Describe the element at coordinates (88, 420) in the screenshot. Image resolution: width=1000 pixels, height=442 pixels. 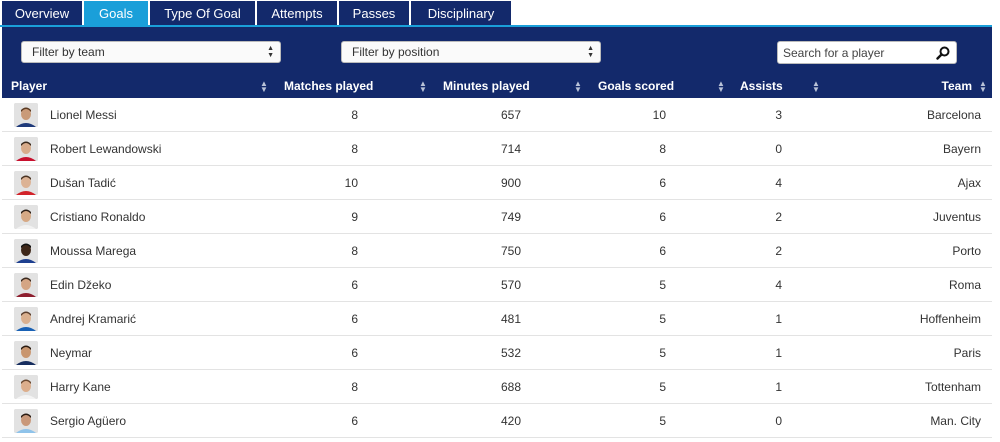
I see `player-name: Sergio Agüero` at that location.